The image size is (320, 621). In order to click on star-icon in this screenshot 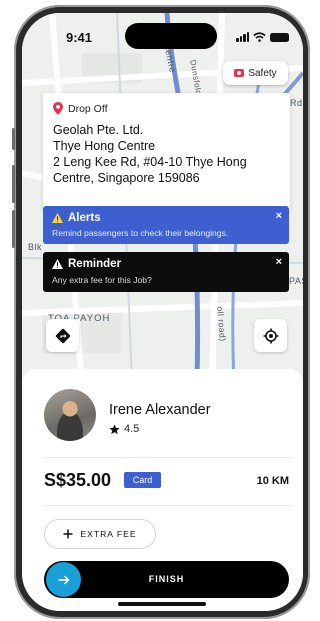, I will do `click(114, 428)`.